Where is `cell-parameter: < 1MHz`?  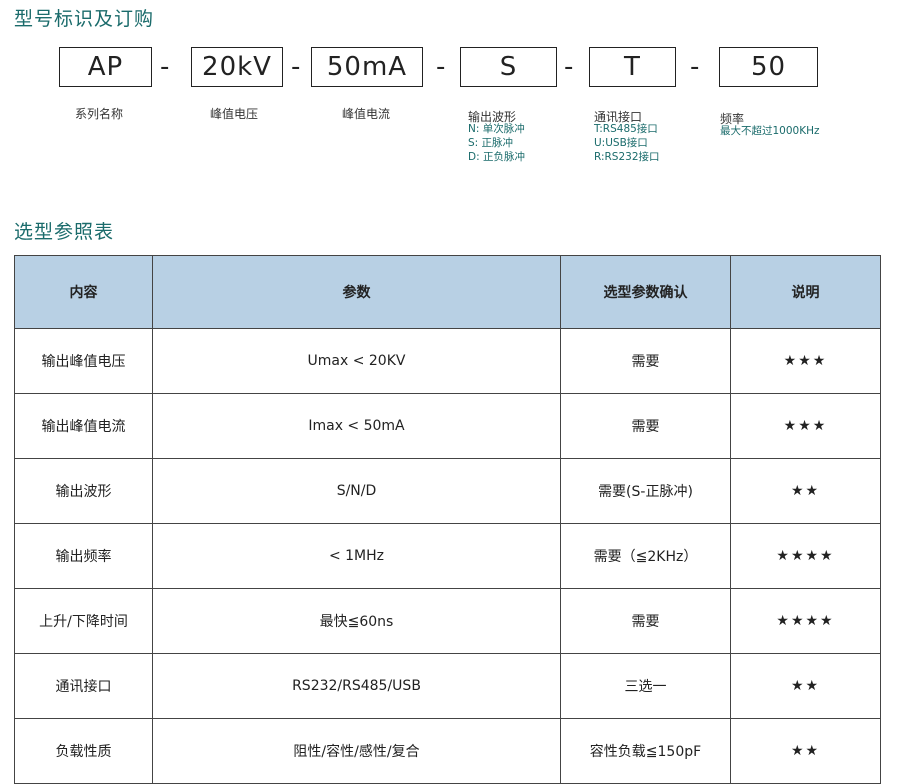 cell-parameter: < 1MHz is located at coordinates (356, 556).